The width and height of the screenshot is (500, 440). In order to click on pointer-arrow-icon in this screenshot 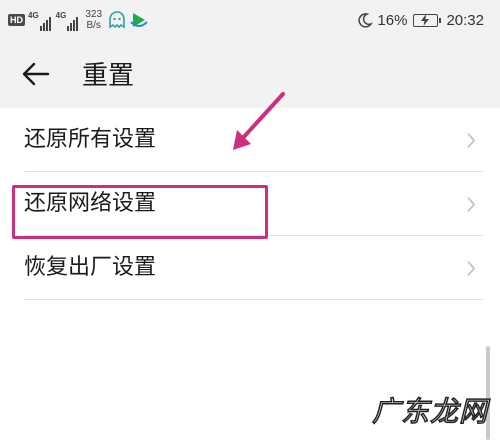, I will do `click(259, 121)`.